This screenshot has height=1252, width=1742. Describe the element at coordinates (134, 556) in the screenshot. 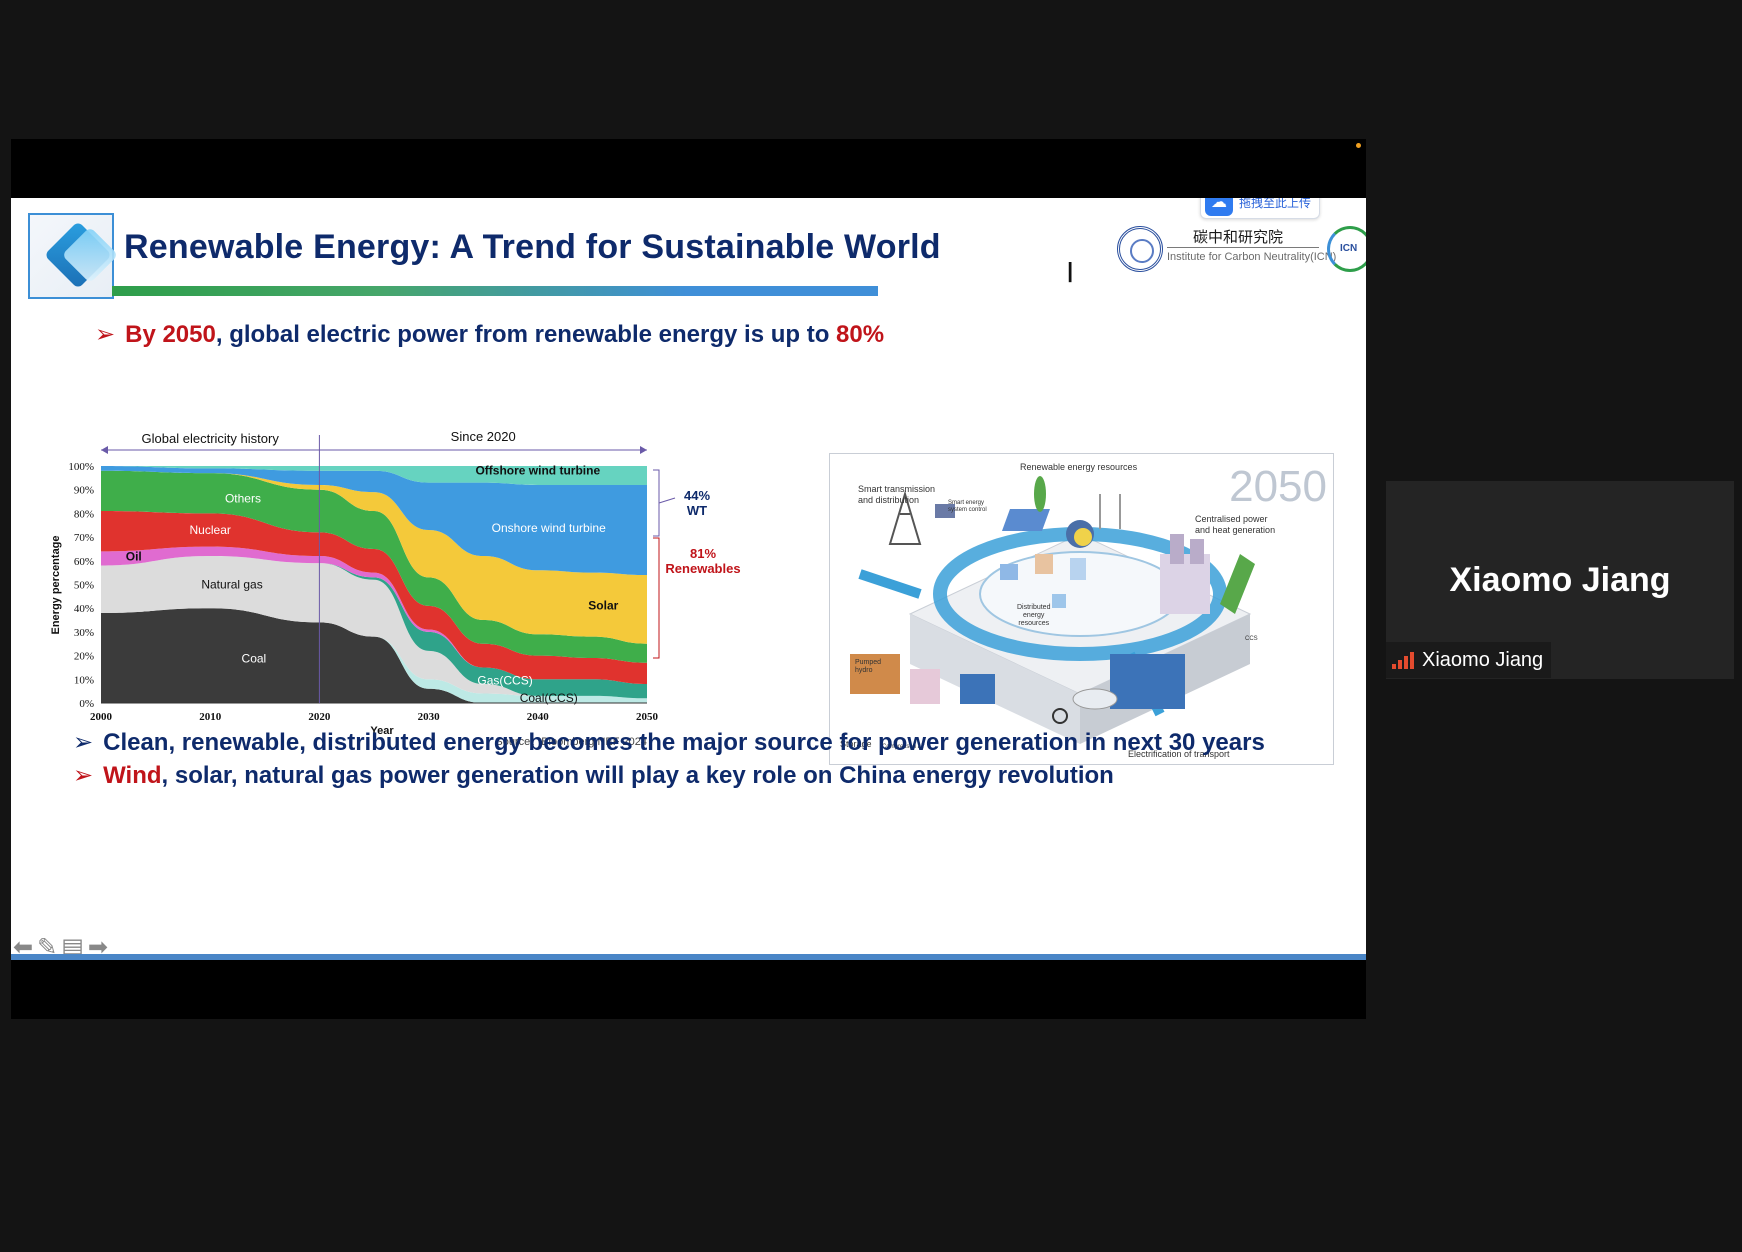

I see `series-label-oil: Oil` at that location.